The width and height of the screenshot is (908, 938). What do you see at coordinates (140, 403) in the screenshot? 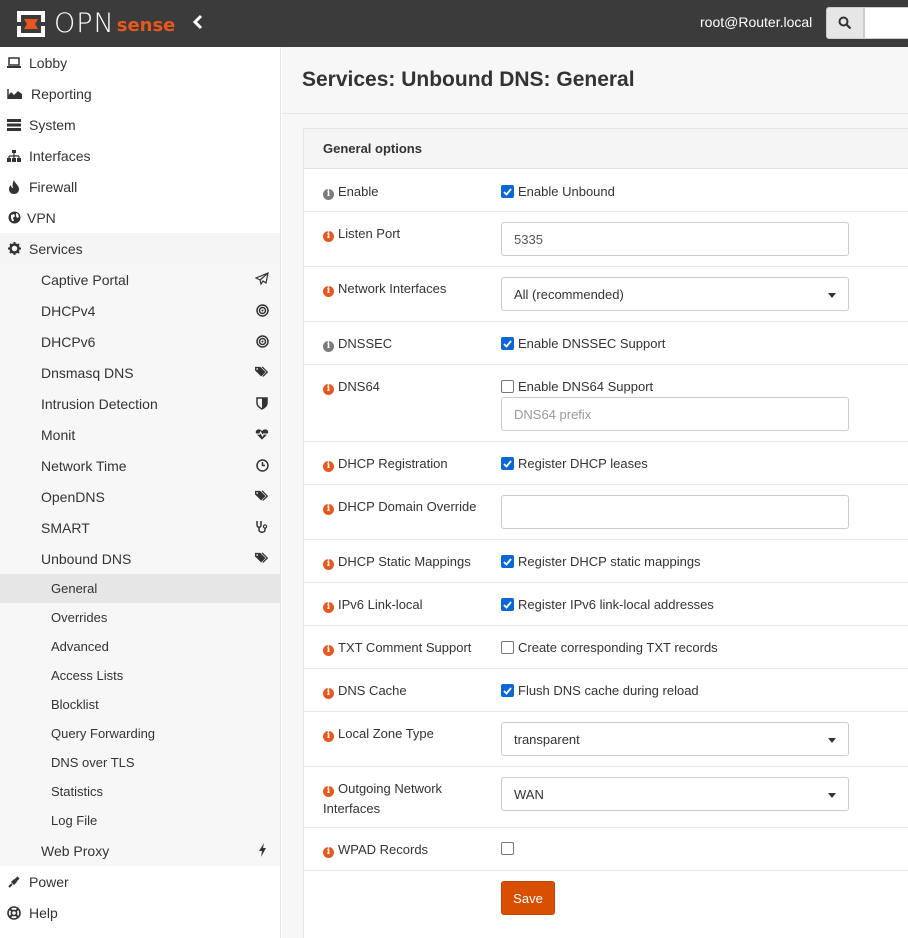
I see `sidebar-item-intrusion-detection: Intrusion Detection` at bounding box center [140, 403].